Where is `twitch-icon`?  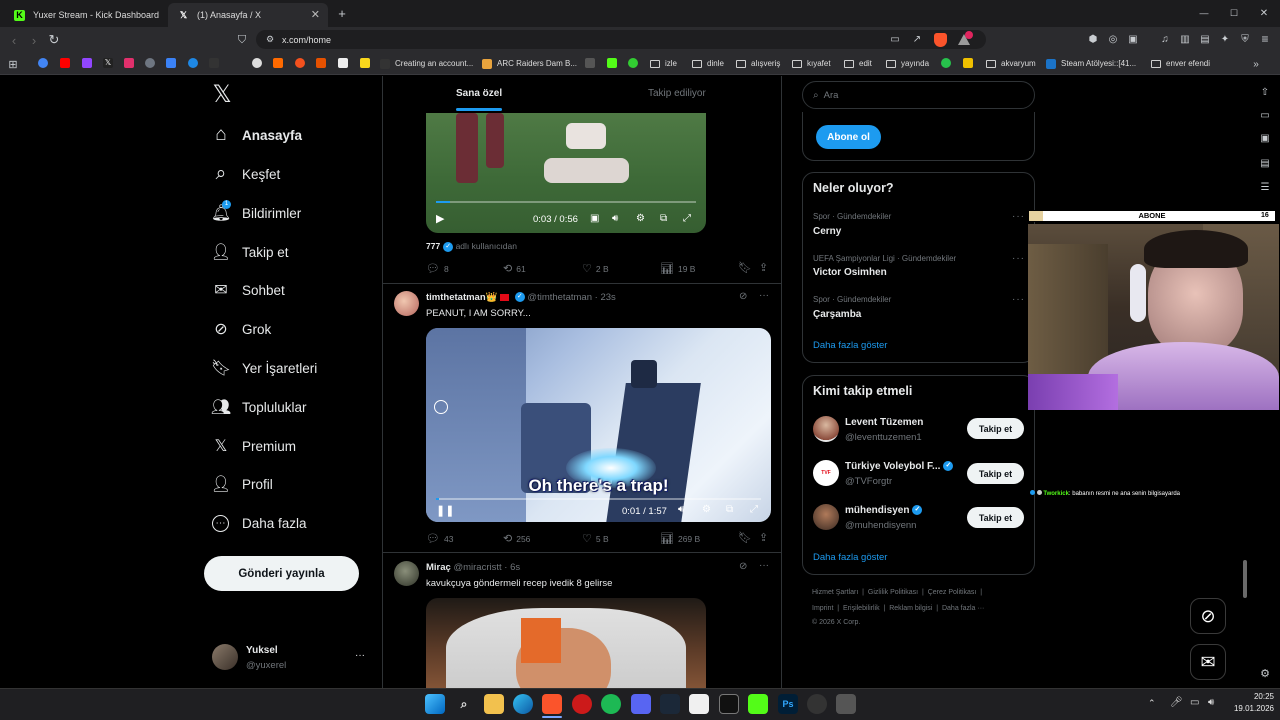 twitch-icon is located at coordinates (87, 63).